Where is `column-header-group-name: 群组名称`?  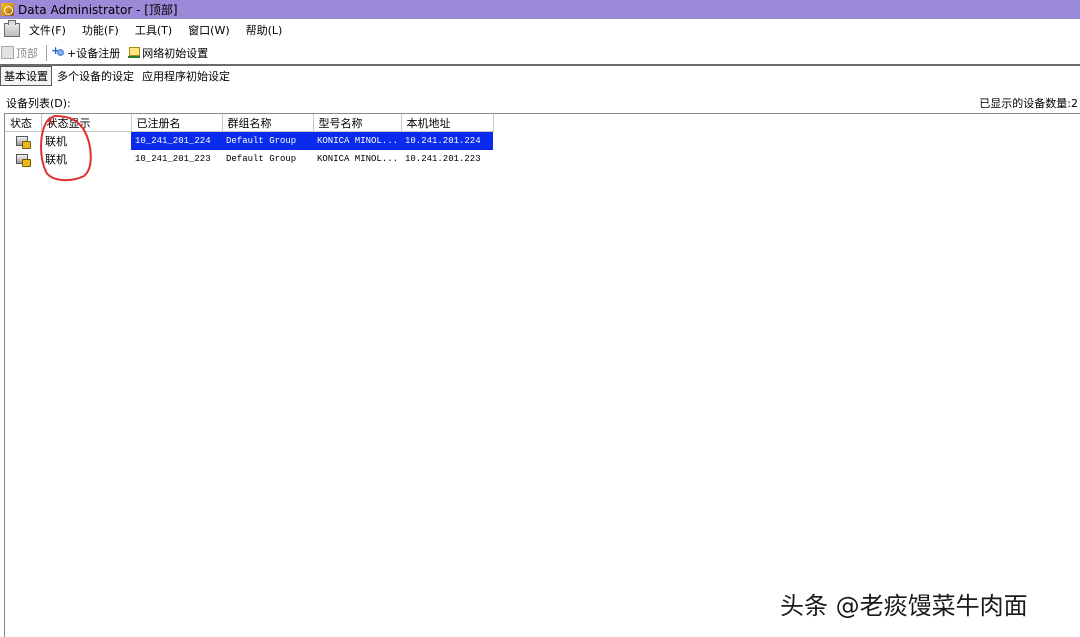
column-header-group-name: 群组名称 is located at coordinates (268, 123).